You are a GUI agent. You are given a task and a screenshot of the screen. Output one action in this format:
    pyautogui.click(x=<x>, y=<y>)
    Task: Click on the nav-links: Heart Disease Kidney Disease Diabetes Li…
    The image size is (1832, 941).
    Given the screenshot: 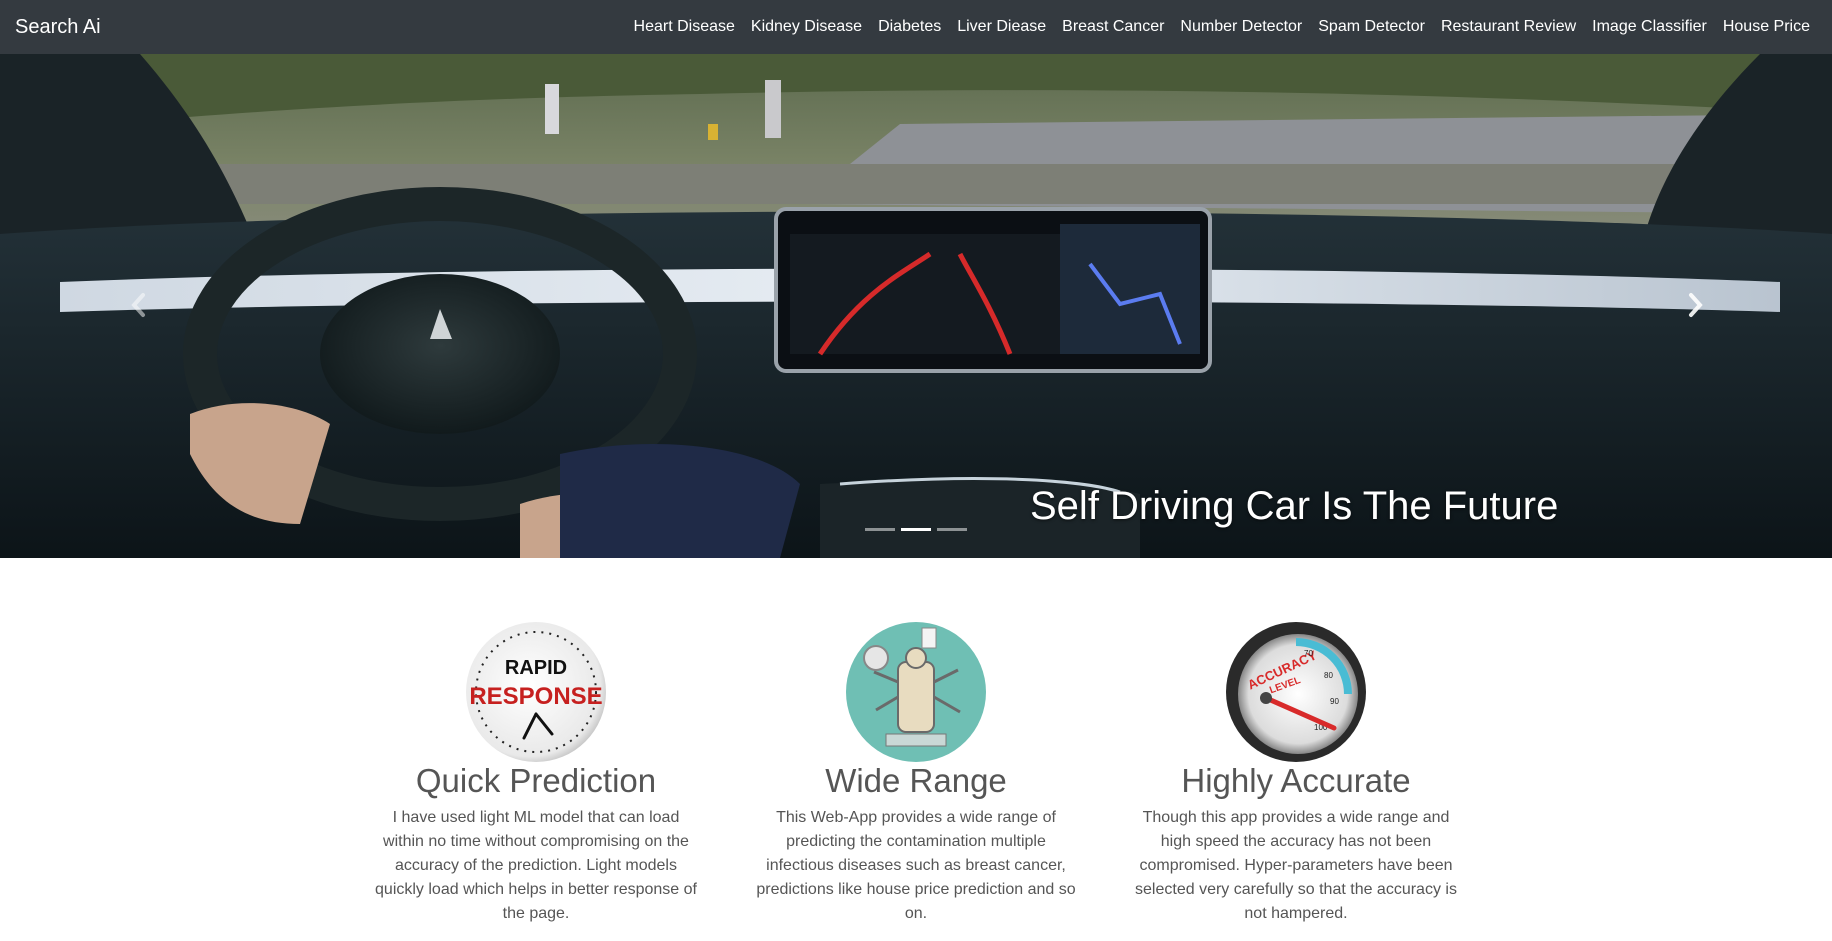 What is the action you would take?
    pyautogui.click(x=1214, y=27)
    